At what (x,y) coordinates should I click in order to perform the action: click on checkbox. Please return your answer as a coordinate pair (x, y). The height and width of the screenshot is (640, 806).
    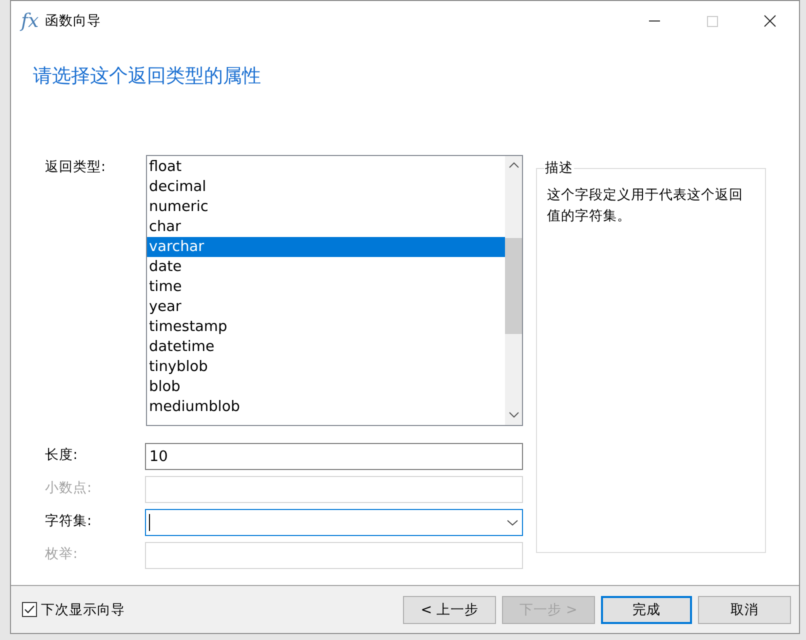
    Looking at the image, I should click on (29, 609).